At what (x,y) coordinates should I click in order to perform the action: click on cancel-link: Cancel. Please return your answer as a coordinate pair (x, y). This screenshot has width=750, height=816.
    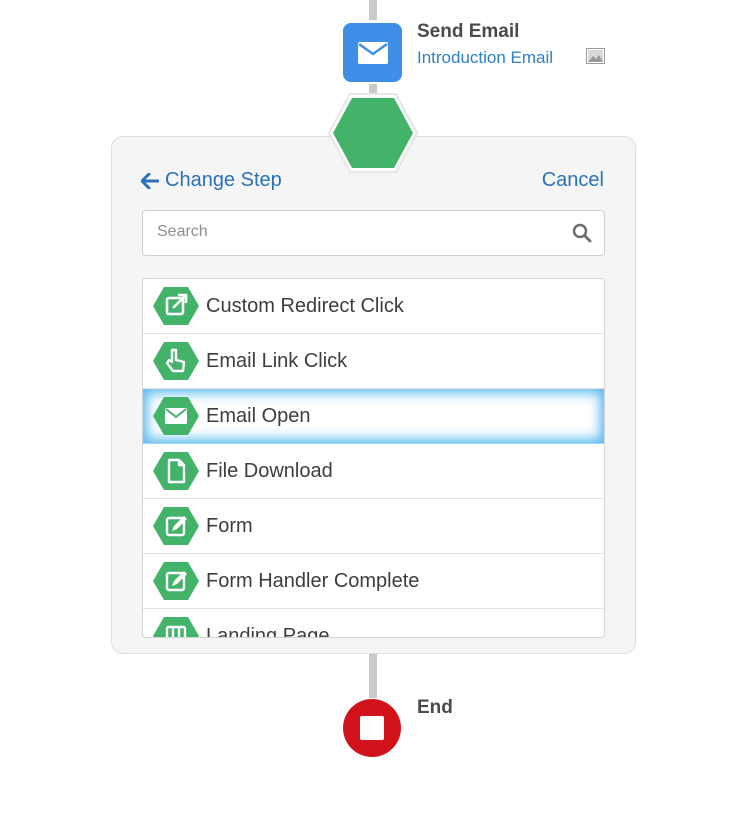
    Looking at the image, I should click on (573, 180).